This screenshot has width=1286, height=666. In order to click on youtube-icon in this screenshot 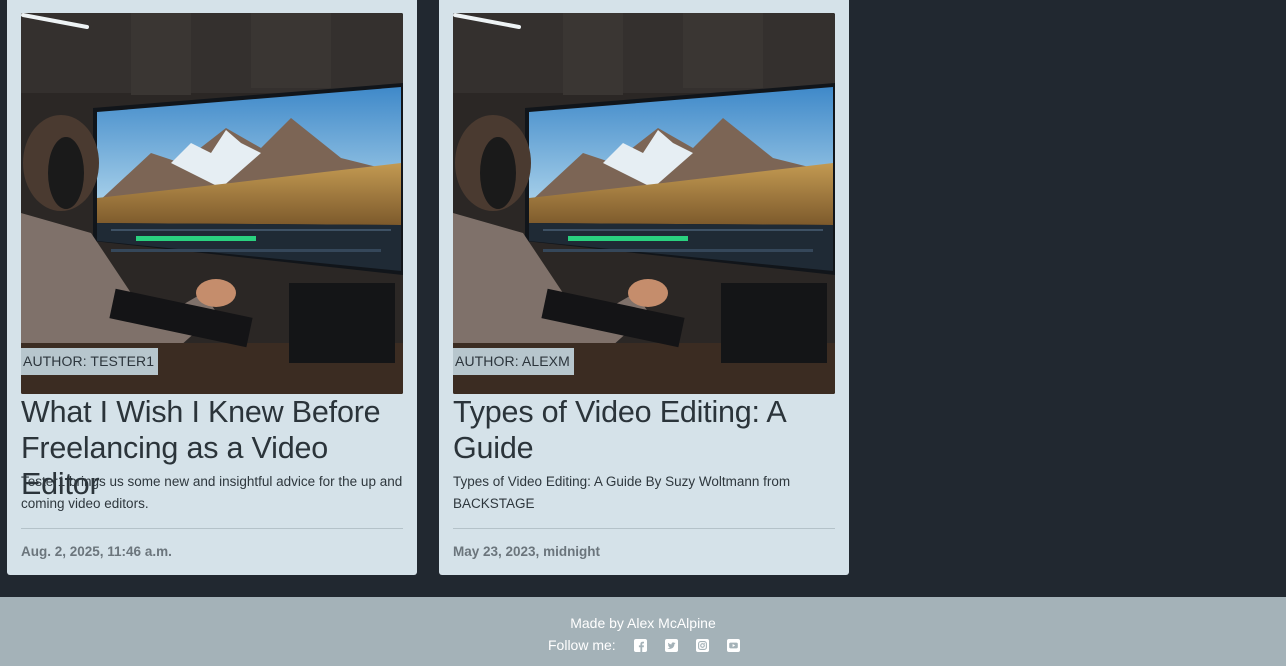, I will do `click(733, 645)`.